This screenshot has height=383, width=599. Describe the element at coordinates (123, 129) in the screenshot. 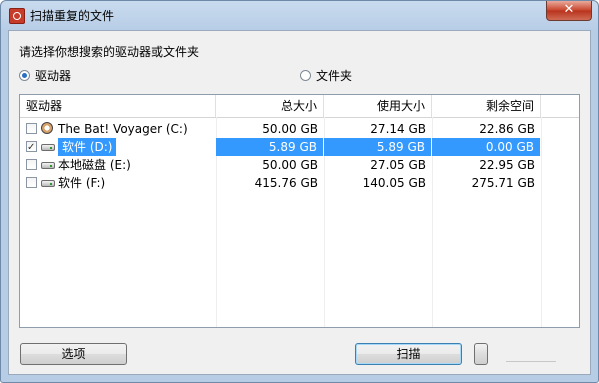

I see `drive-name: The Bat! Voyager (C:)` at that location.